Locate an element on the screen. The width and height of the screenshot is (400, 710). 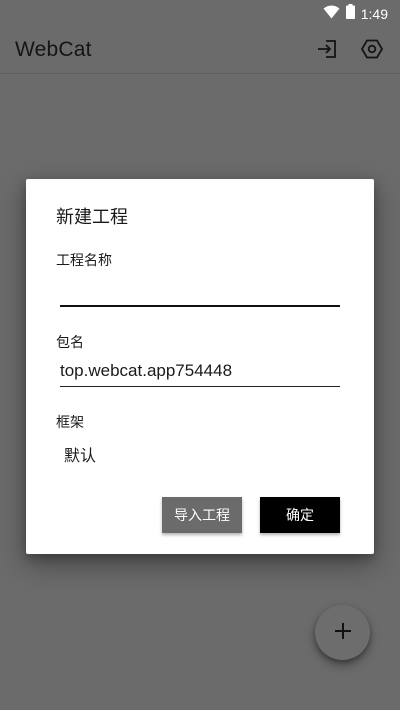
status-icons: 1:49 is located at coordinates (355, 13).